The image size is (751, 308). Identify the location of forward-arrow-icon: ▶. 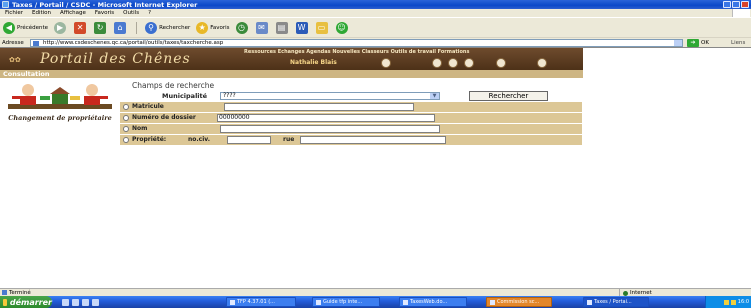
(60, 27).